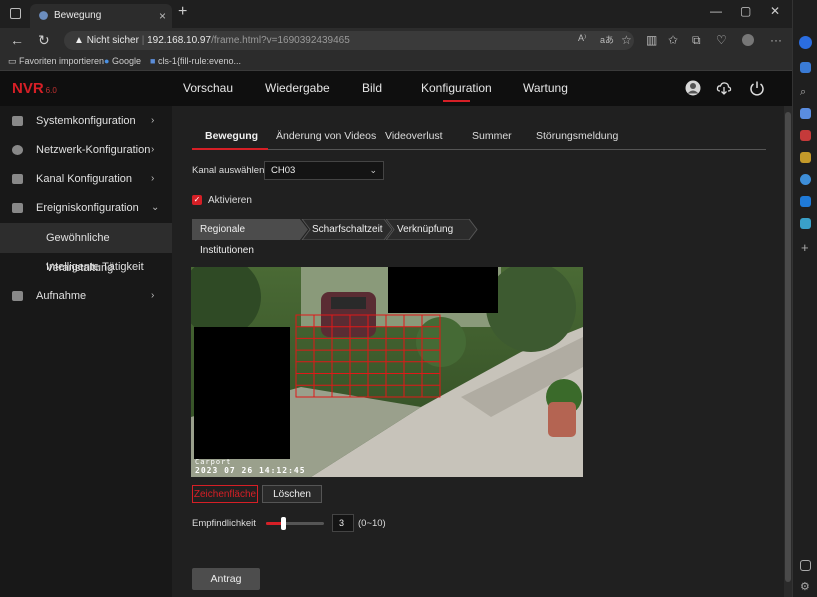 The height and width of the screenshot is (597, 817). I want to click on topnav-bild: Bild, so click(372, 88).